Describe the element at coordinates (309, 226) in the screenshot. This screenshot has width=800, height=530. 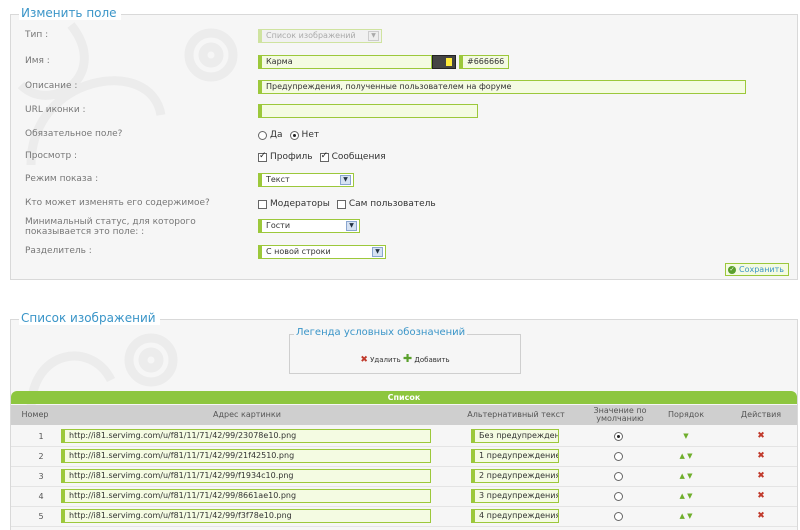
I see `min-status-select: Гости ▼` at that location.